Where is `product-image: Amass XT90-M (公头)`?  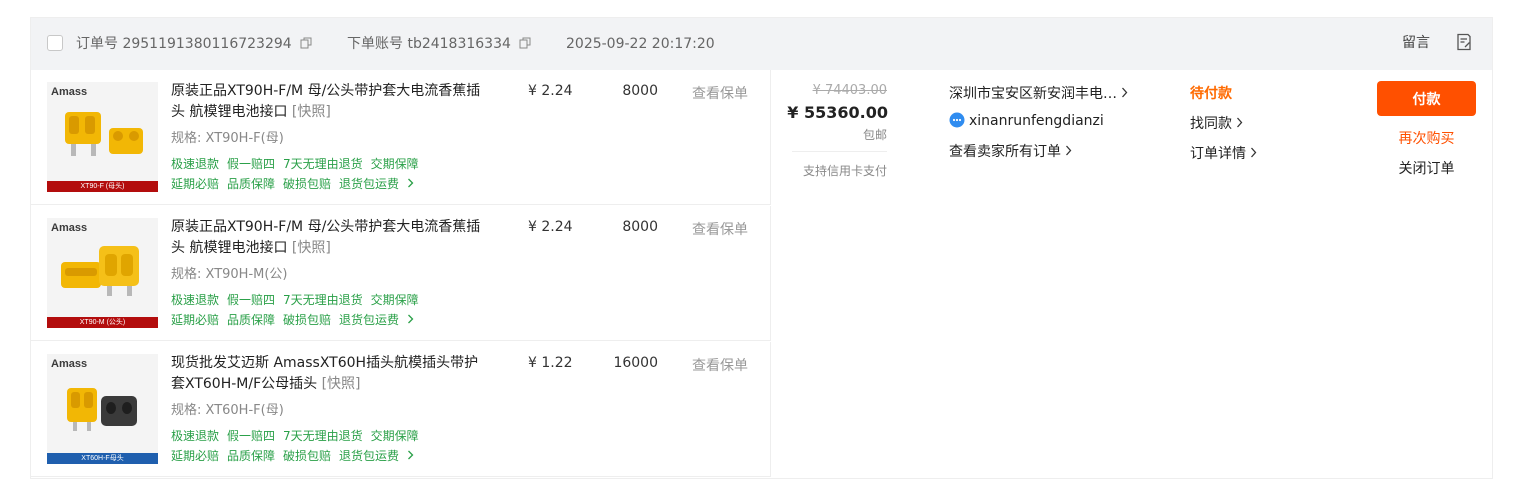 product-image: Amass XT90-M (公头) is located at coordinates (102, 273).